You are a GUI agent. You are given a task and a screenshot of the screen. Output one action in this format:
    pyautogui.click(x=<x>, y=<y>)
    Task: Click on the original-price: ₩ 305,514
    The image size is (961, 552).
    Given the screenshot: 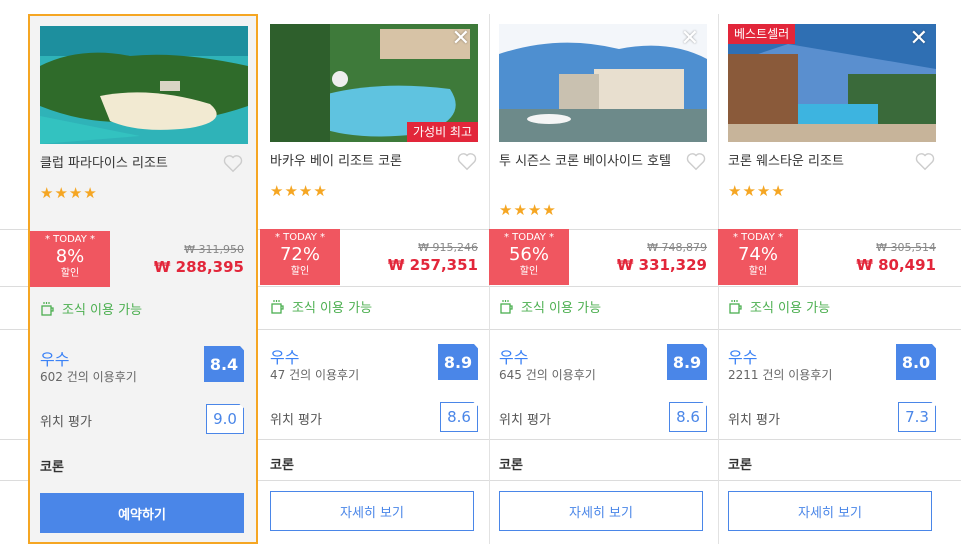 What is the action you would take?
    pyautogui.click(x=906, y=247)
    